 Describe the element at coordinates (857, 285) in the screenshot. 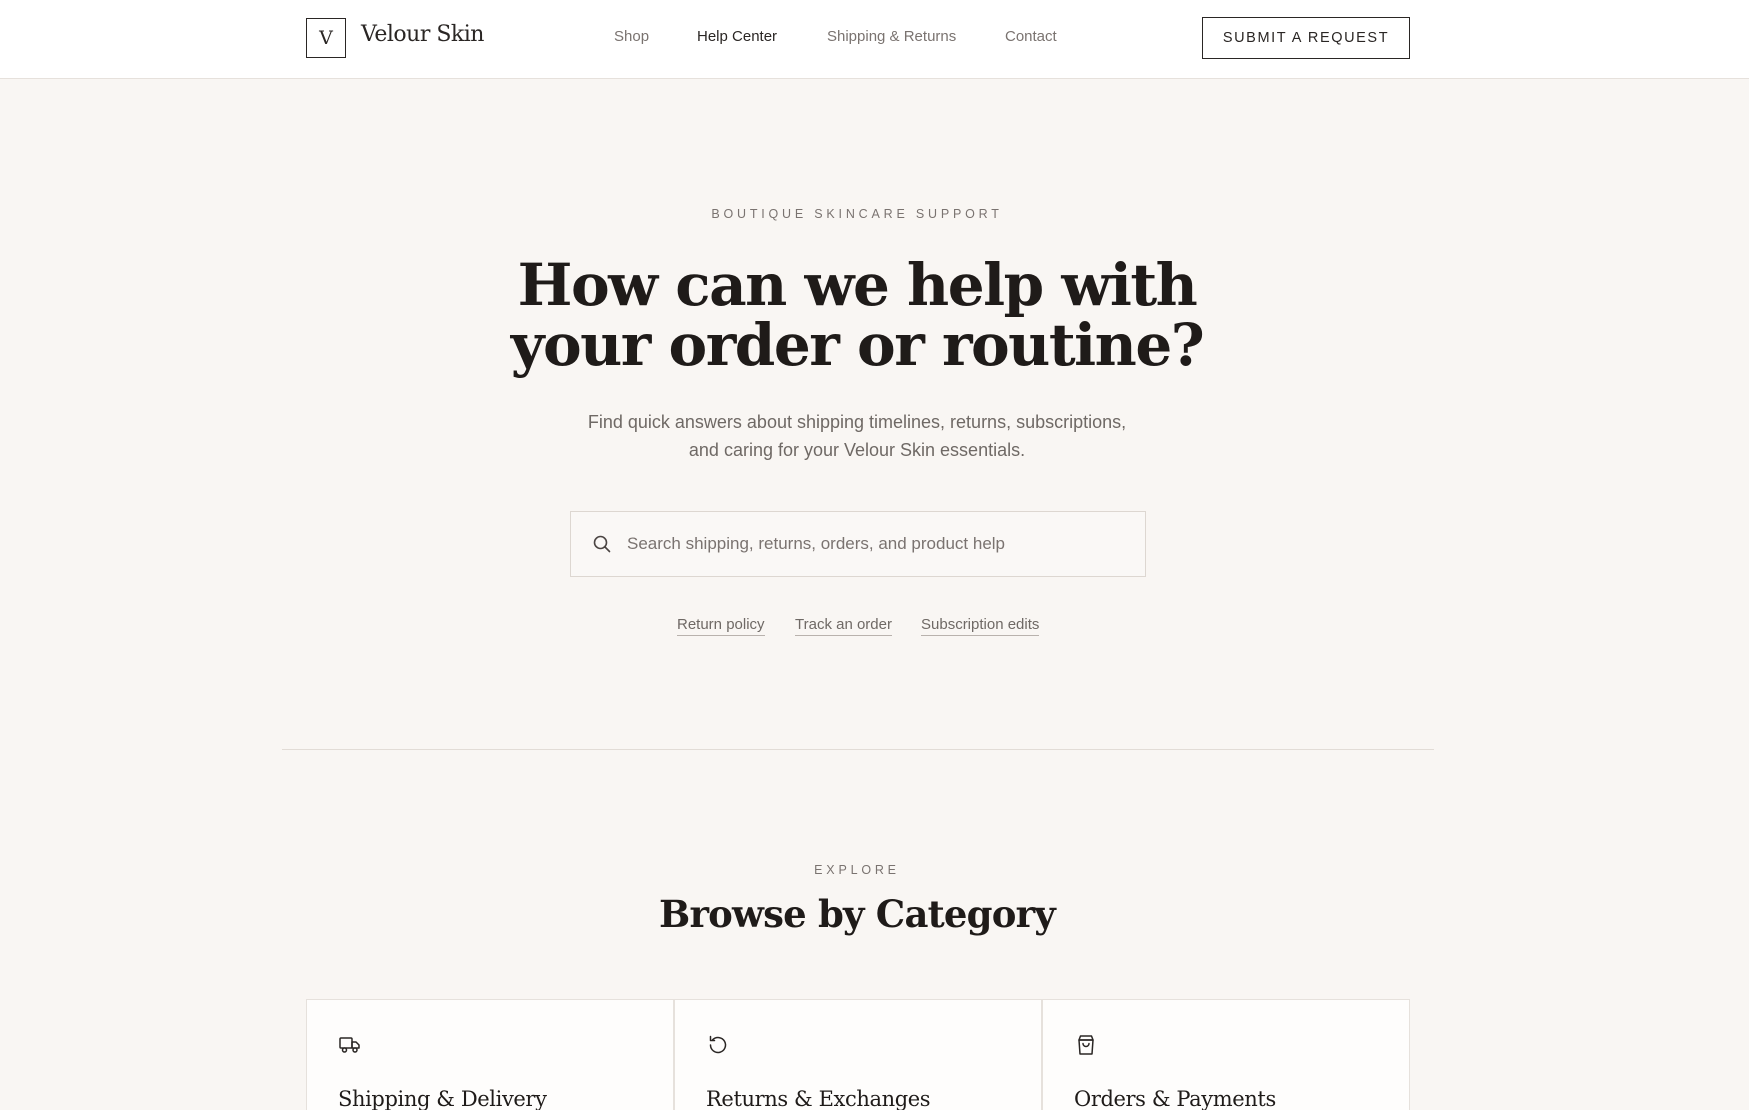

I see `hero-title-line-1: How can we help with` at that location.